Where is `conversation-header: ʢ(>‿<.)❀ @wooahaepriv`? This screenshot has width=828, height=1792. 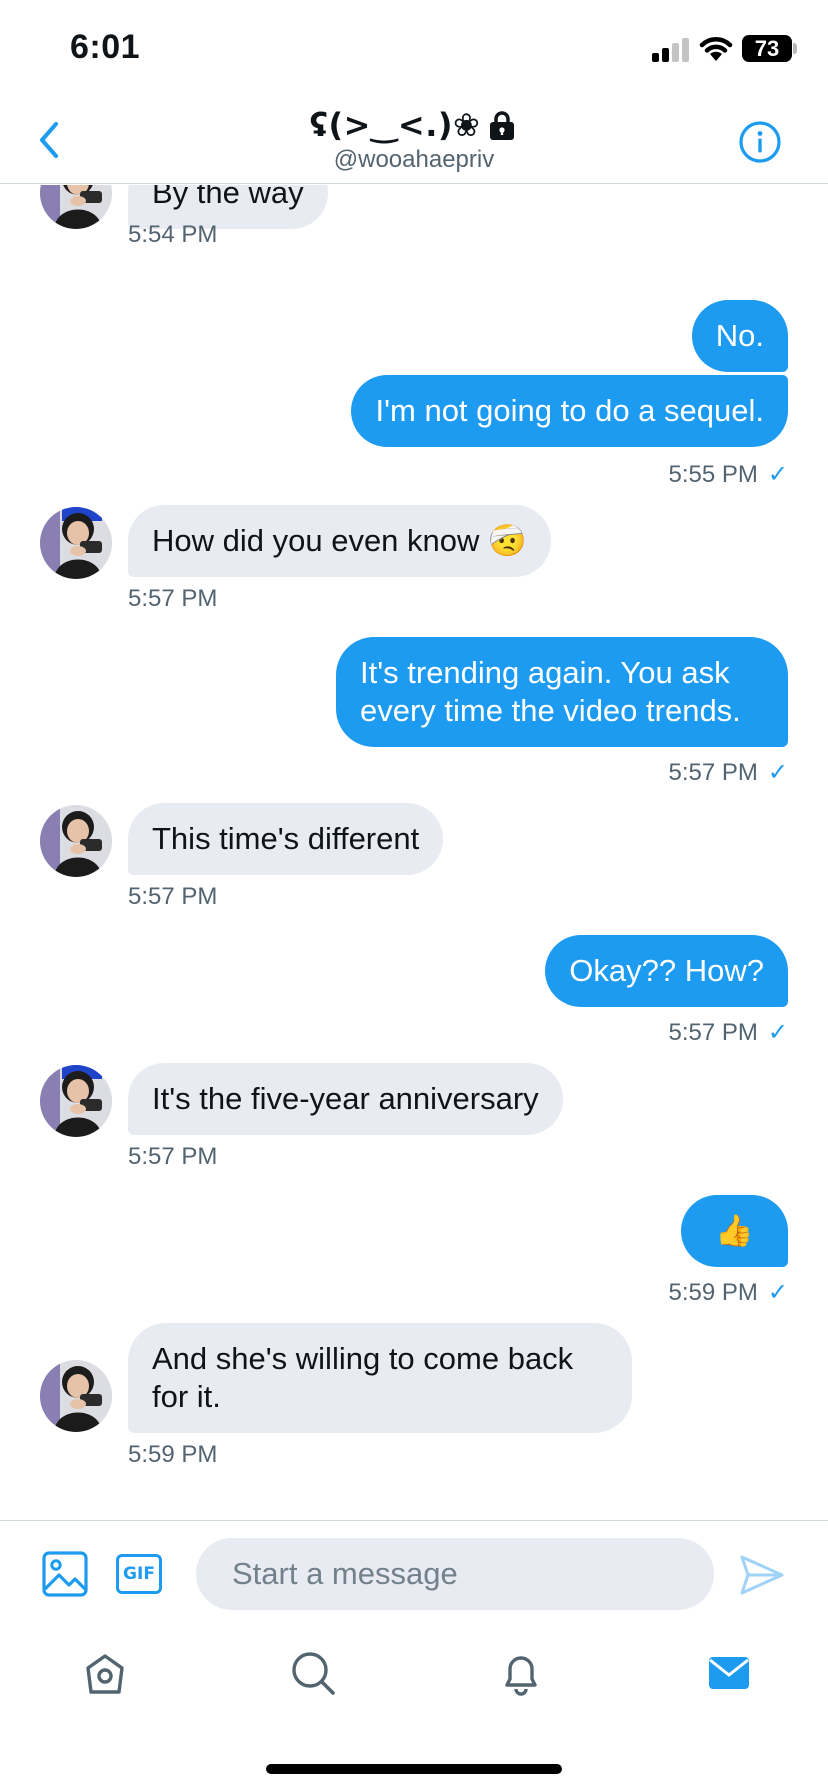
conversation-header: ʢ(>‿<.)❀ @wooahaepriv is located at coordinates (414, 142).